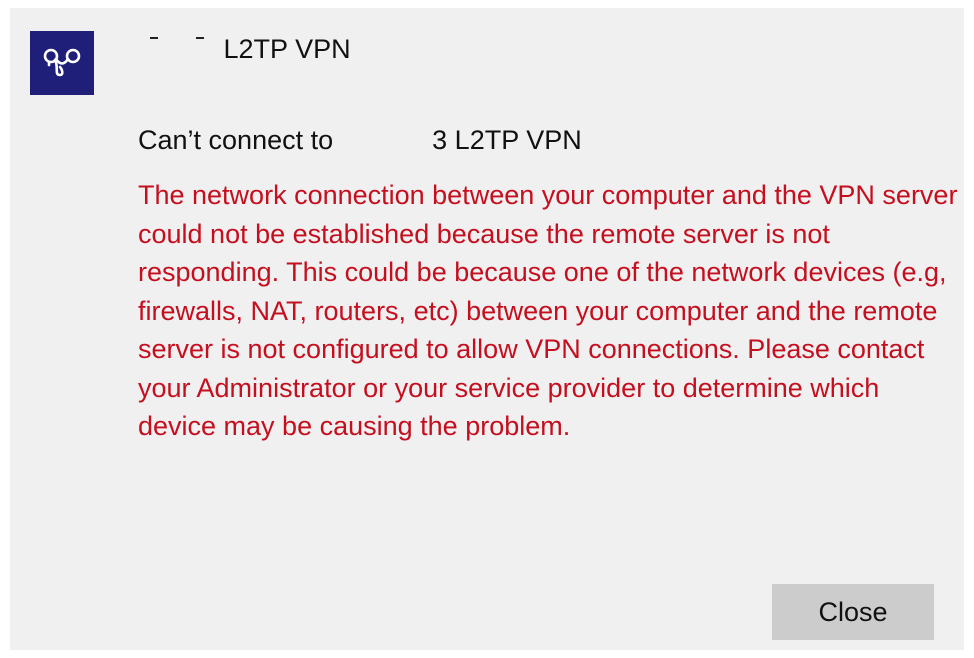  Describe the element at coordinates (62, 63) in the screenshot. I see `vpn-knot-icon` at that location.